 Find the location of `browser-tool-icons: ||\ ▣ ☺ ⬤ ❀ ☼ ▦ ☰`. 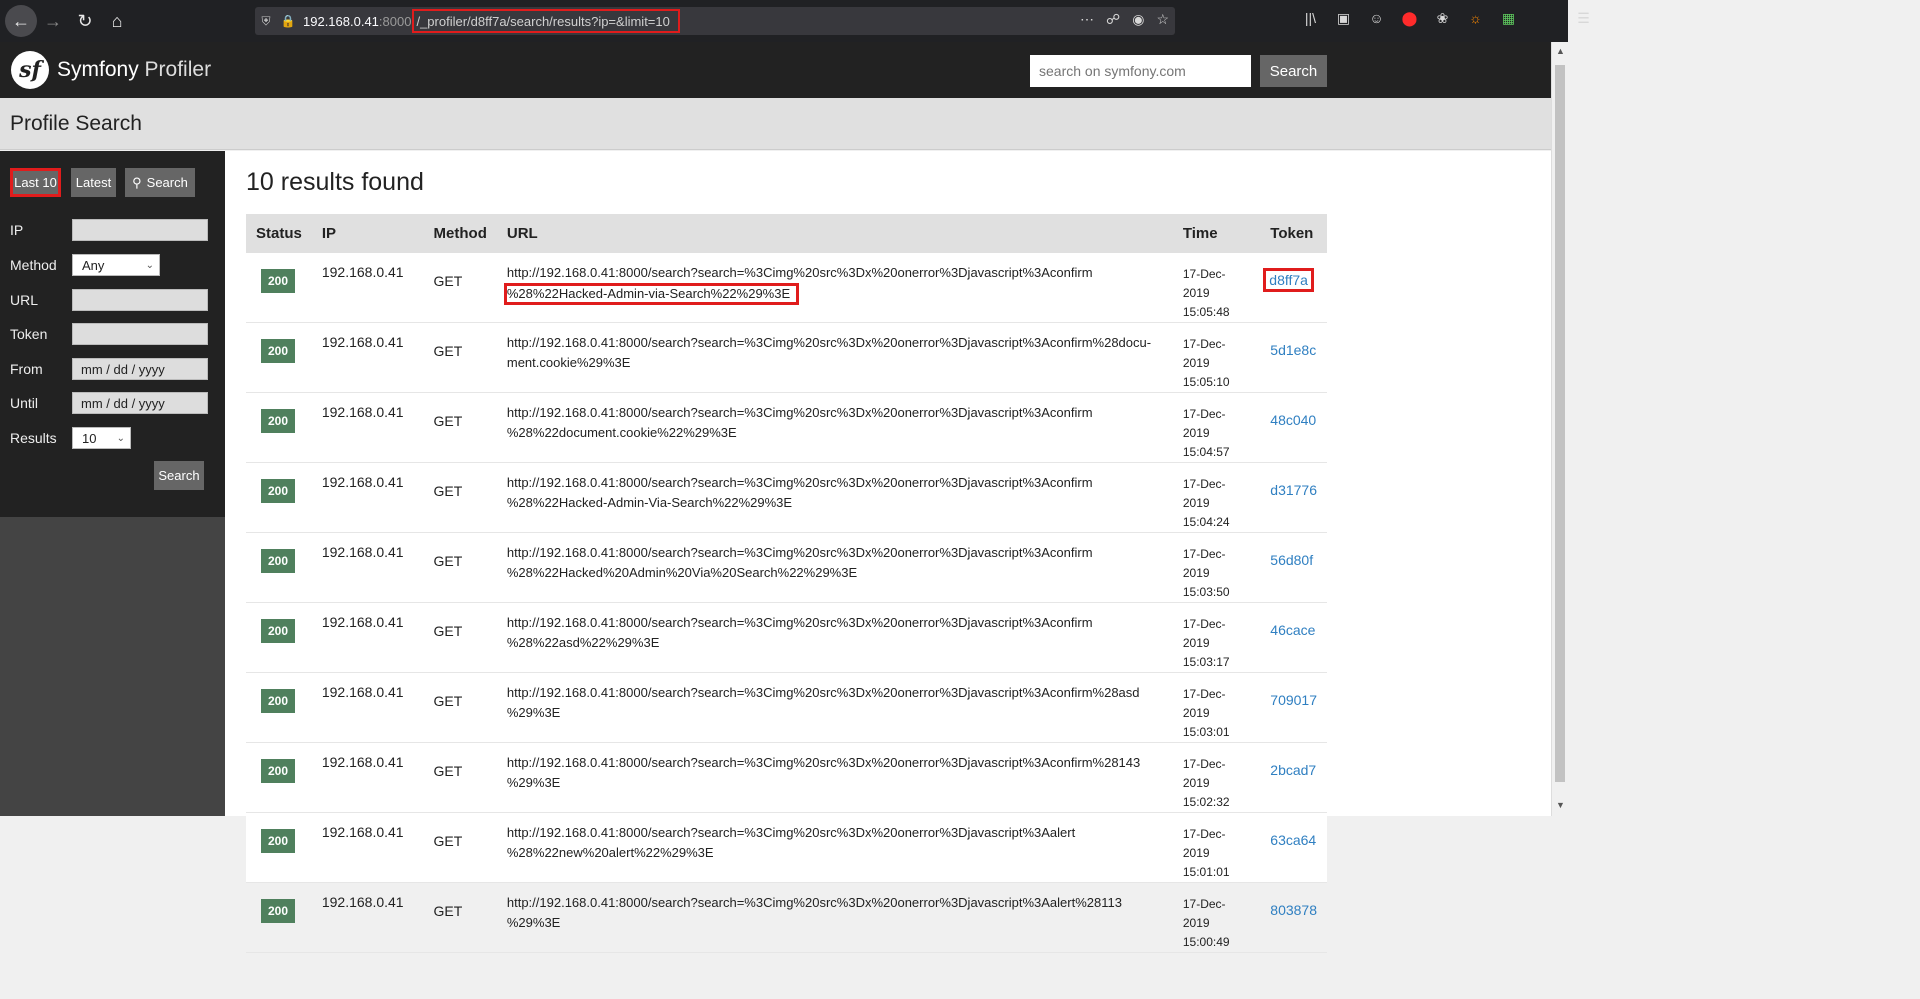

browser-tool-icons: ||\ ▣ ☺ ⬤ ❀ ☼ ▦ ☰ is located at coordinates (1447, 18).